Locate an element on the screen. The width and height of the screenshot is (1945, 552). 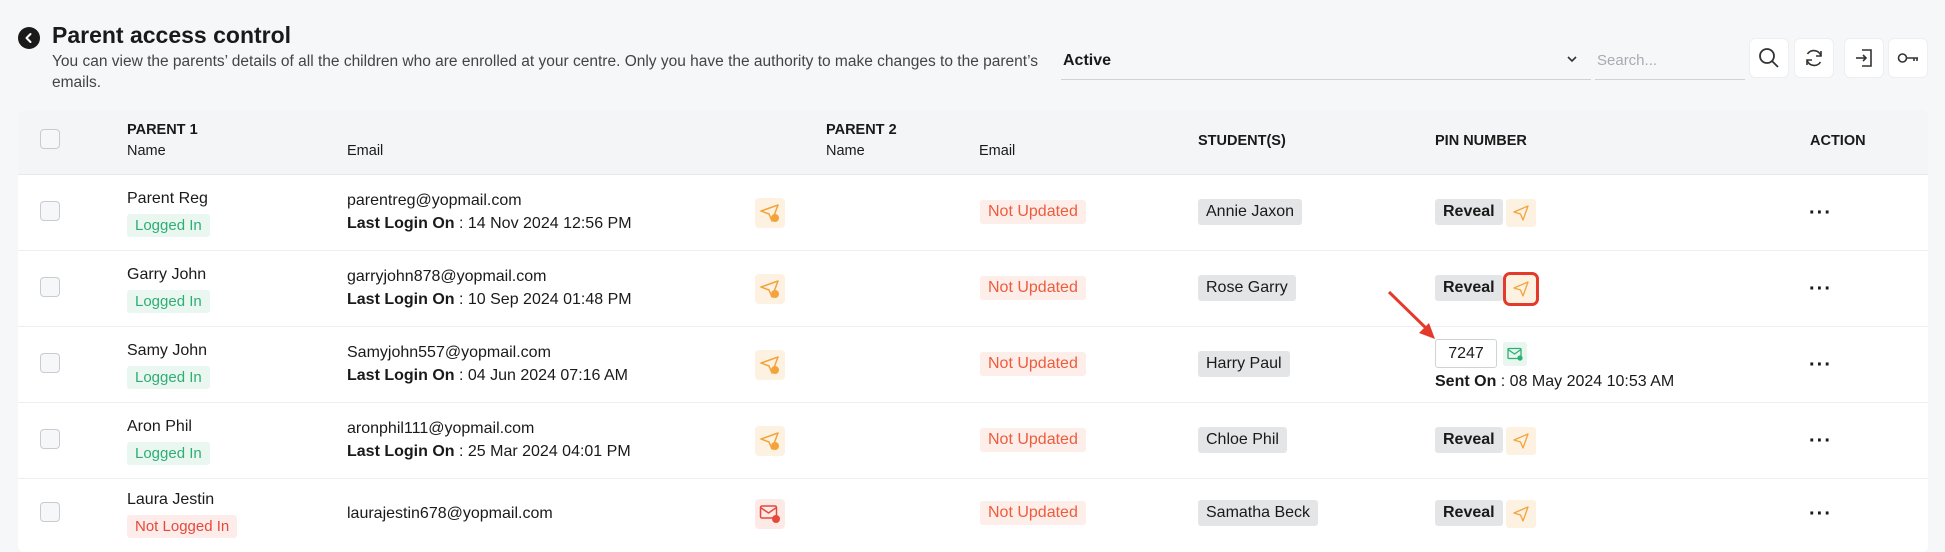
login-icon is located at coordinates (1864, 58).